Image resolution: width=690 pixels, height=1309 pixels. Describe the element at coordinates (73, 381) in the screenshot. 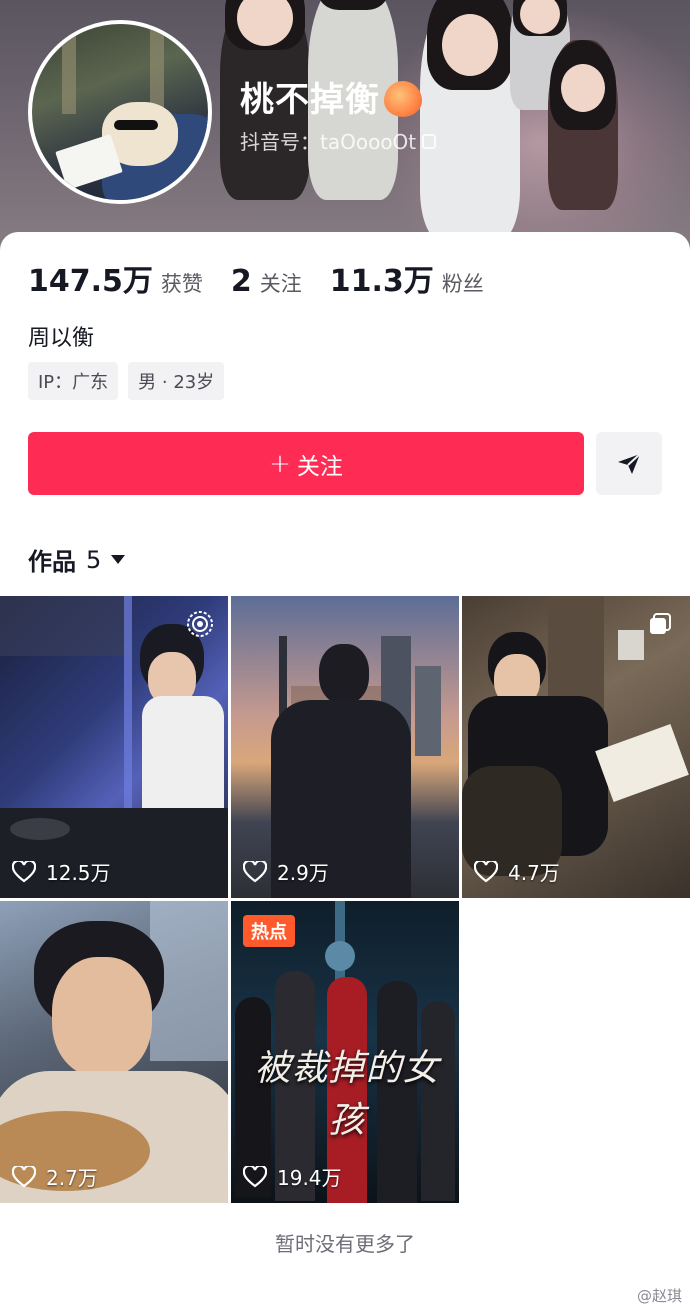

I see `ip-location-tag: IP：广东` at that location.